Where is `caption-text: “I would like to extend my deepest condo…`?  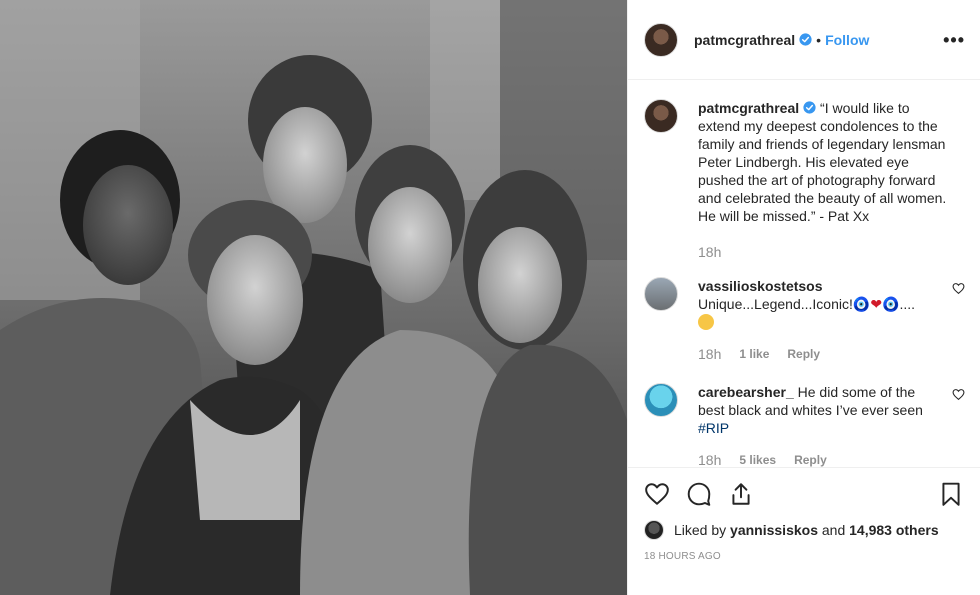
caption-text: “I would like to extend my deepest condo… is located at coordinates (822, 162).